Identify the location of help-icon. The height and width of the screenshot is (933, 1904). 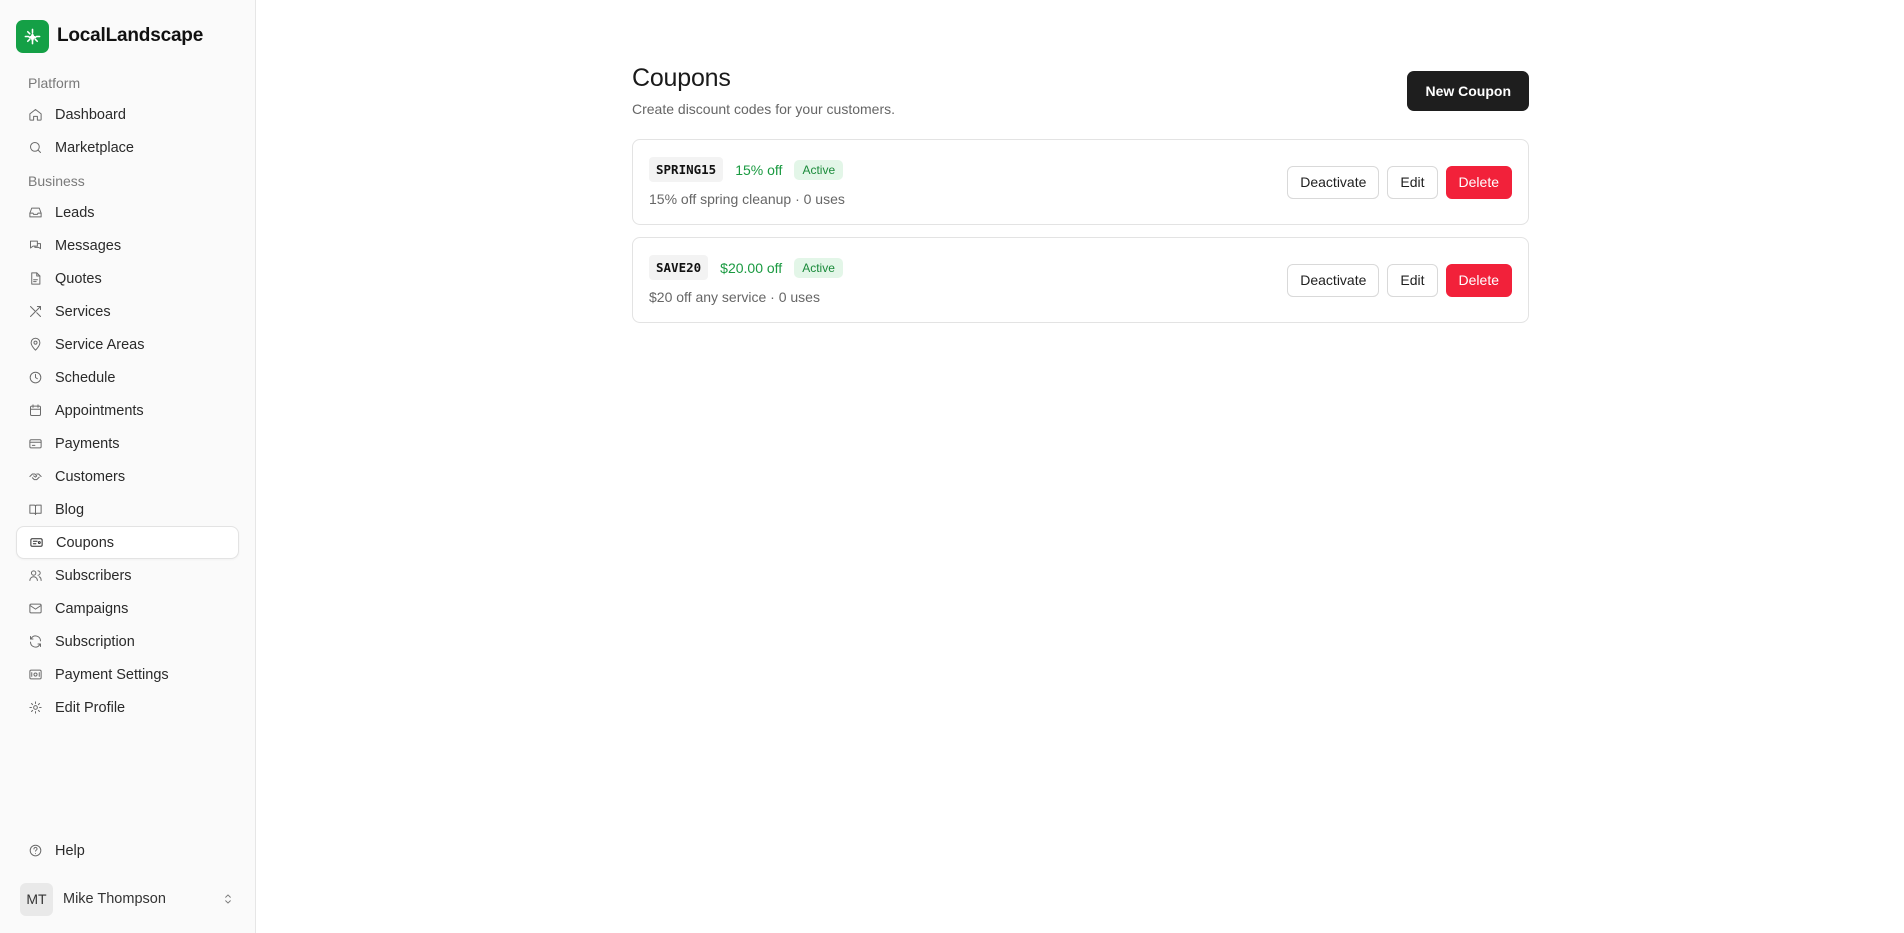
(35, 850).